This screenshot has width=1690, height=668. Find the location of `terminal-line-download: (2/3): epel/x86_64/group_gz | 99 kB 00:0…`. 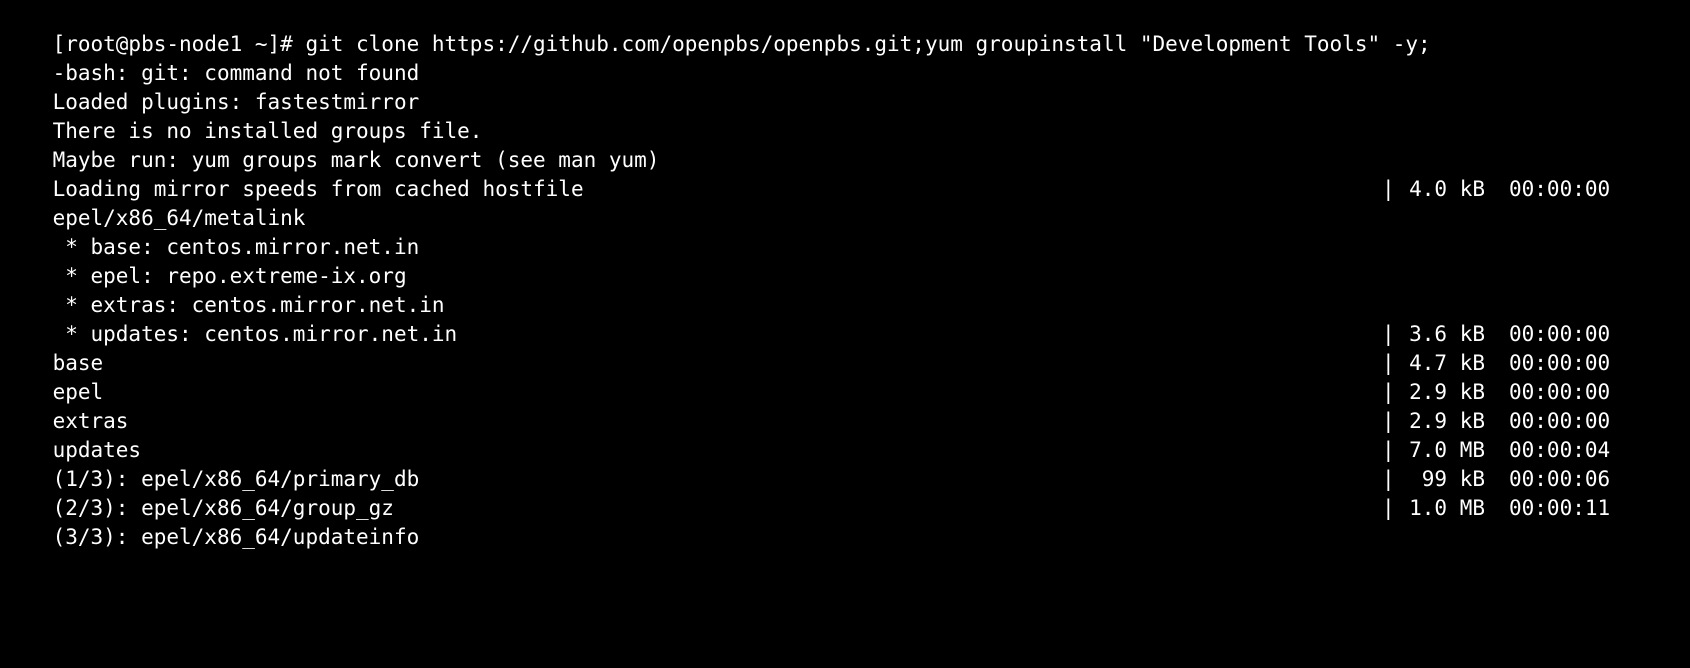

terminal-line-download: (2/3): epel/x86_64/group_gz | 99 kB 00:0… is located at coordinates (845, 492).